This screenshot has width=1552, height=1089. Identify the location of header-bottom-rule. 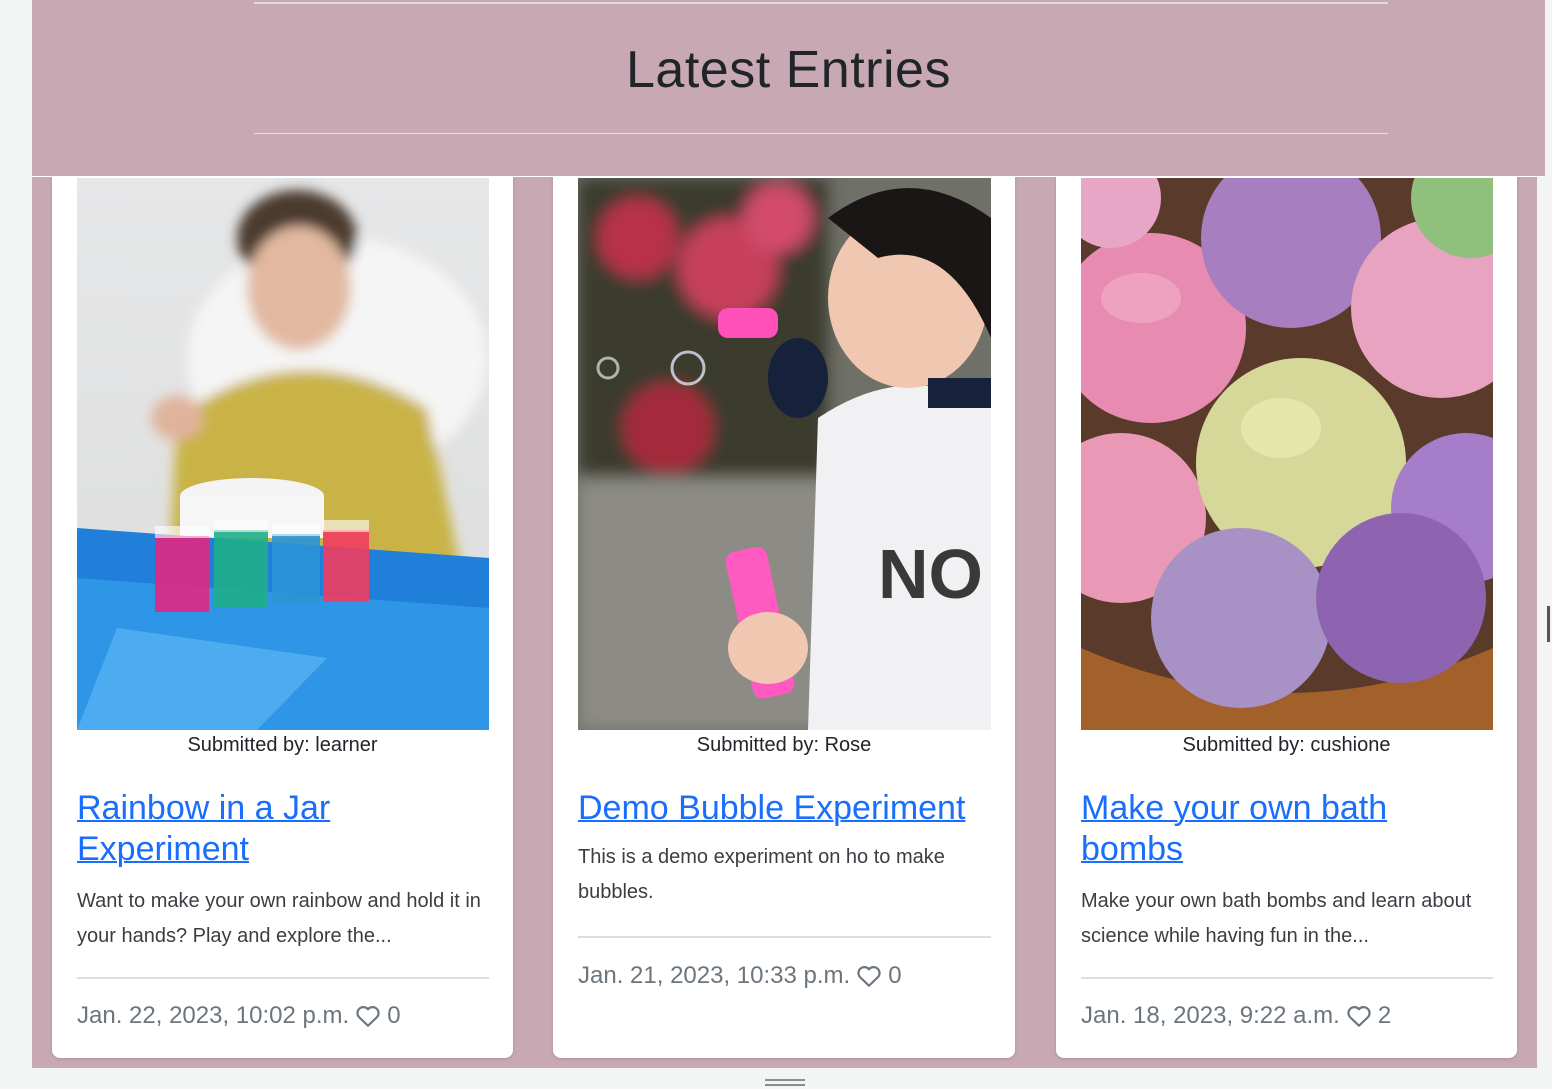
(821, 133).